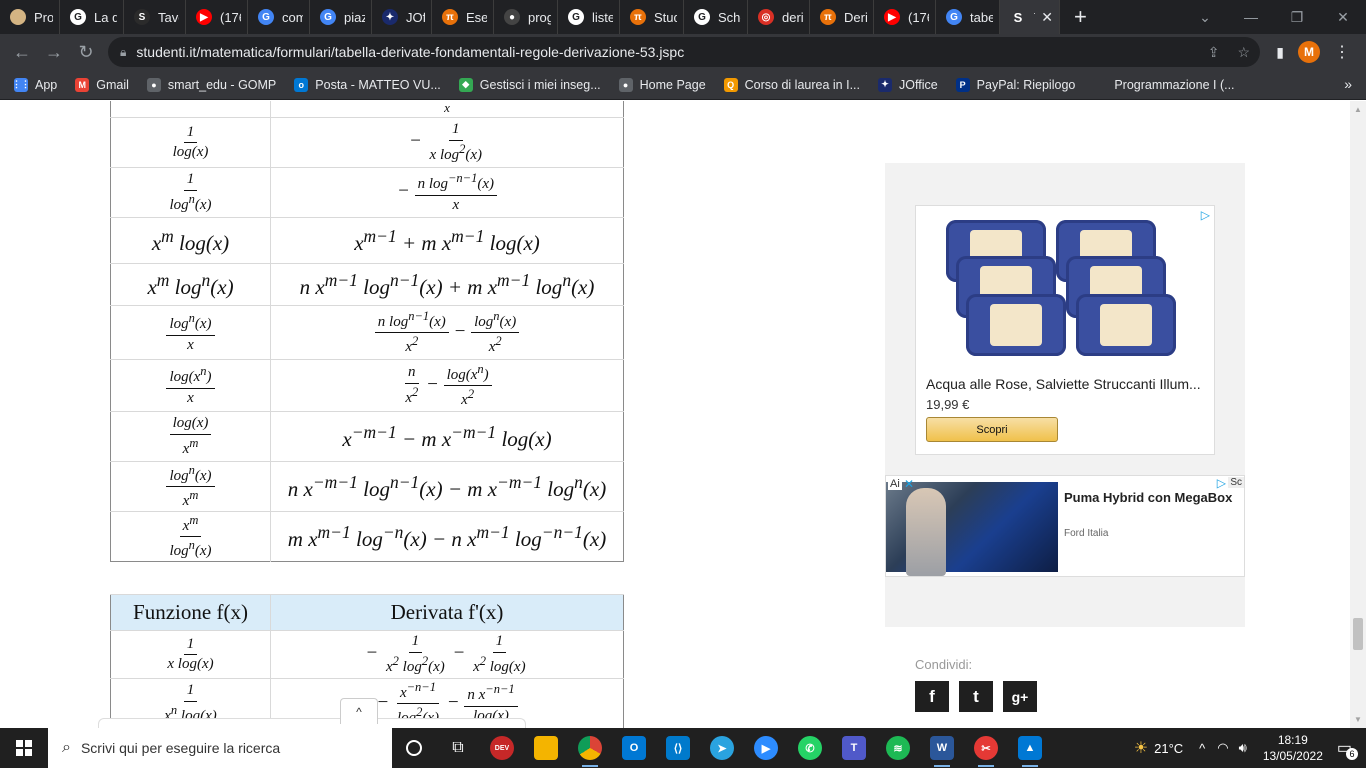 The width and height of the screenshot is (1366, 768). What do you see at coordinates (502, 748) in the screenshot?
I see `devcpp-icon: DEV` at bounding box center [502, 748].